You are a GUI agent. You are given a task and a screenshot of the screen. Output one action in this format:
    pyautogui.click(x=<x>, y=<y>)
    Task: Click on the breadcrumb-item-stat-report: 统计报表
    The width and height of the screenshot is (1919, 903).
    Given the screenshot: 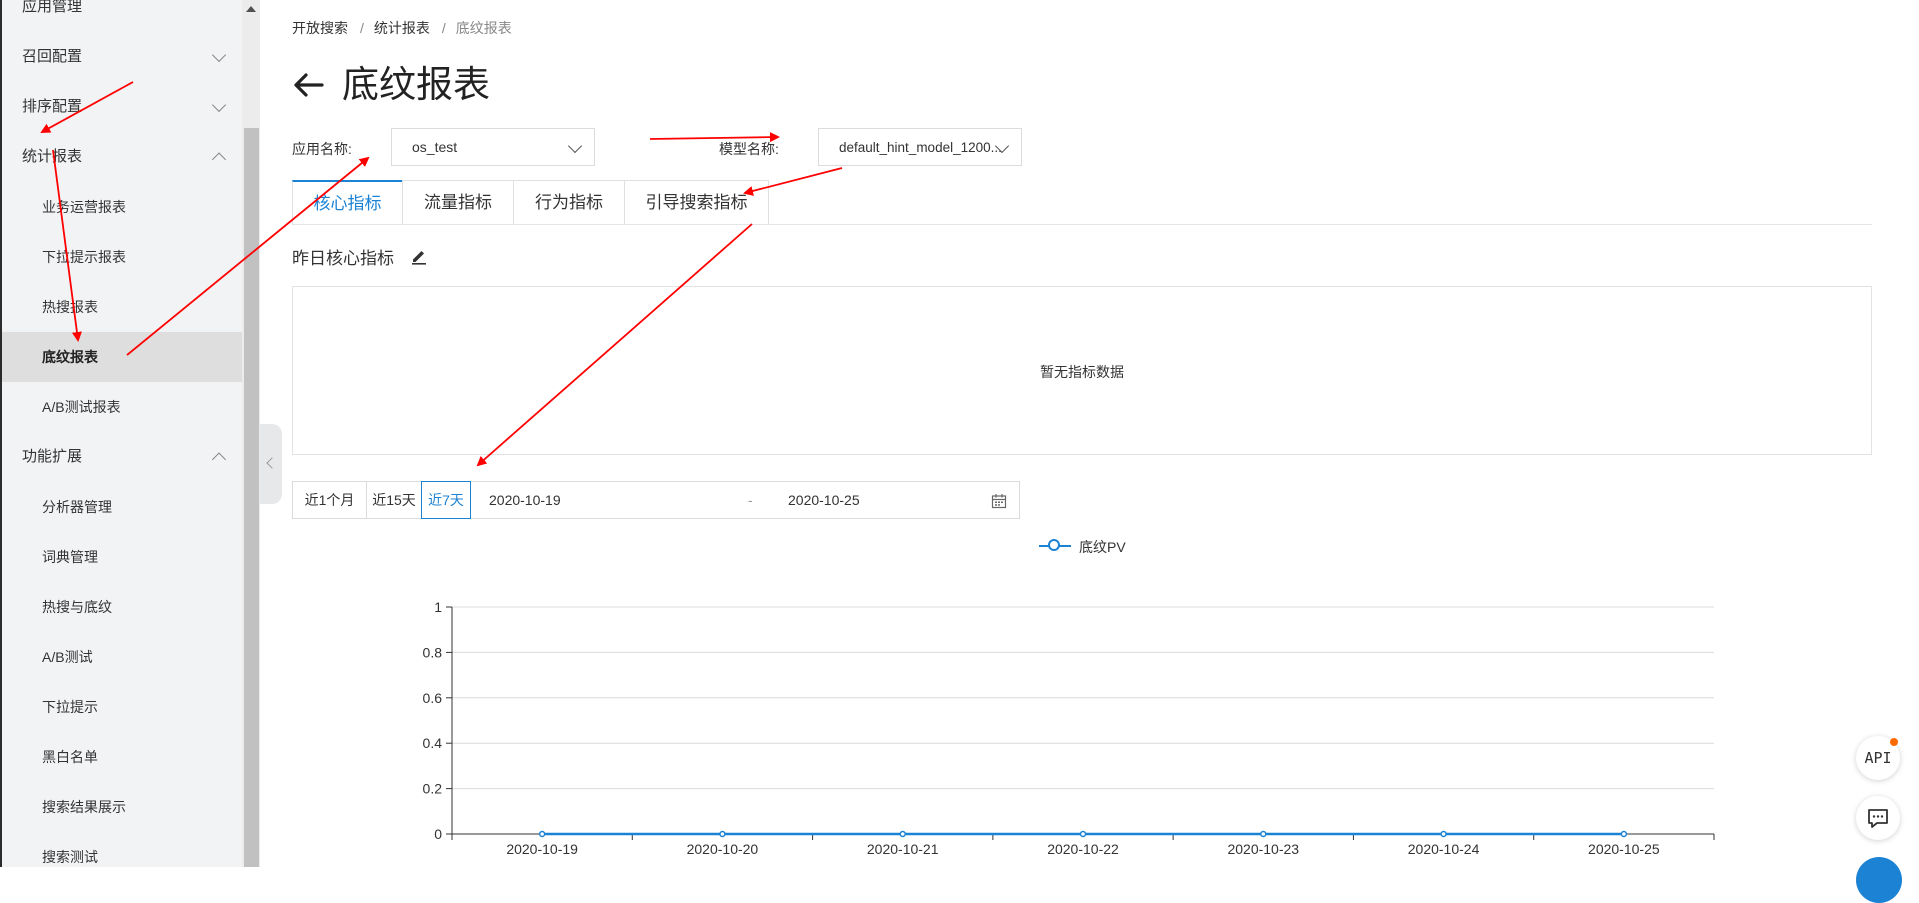 What is the action you would take?
    pyautogui.click(x=402, y=28)
    